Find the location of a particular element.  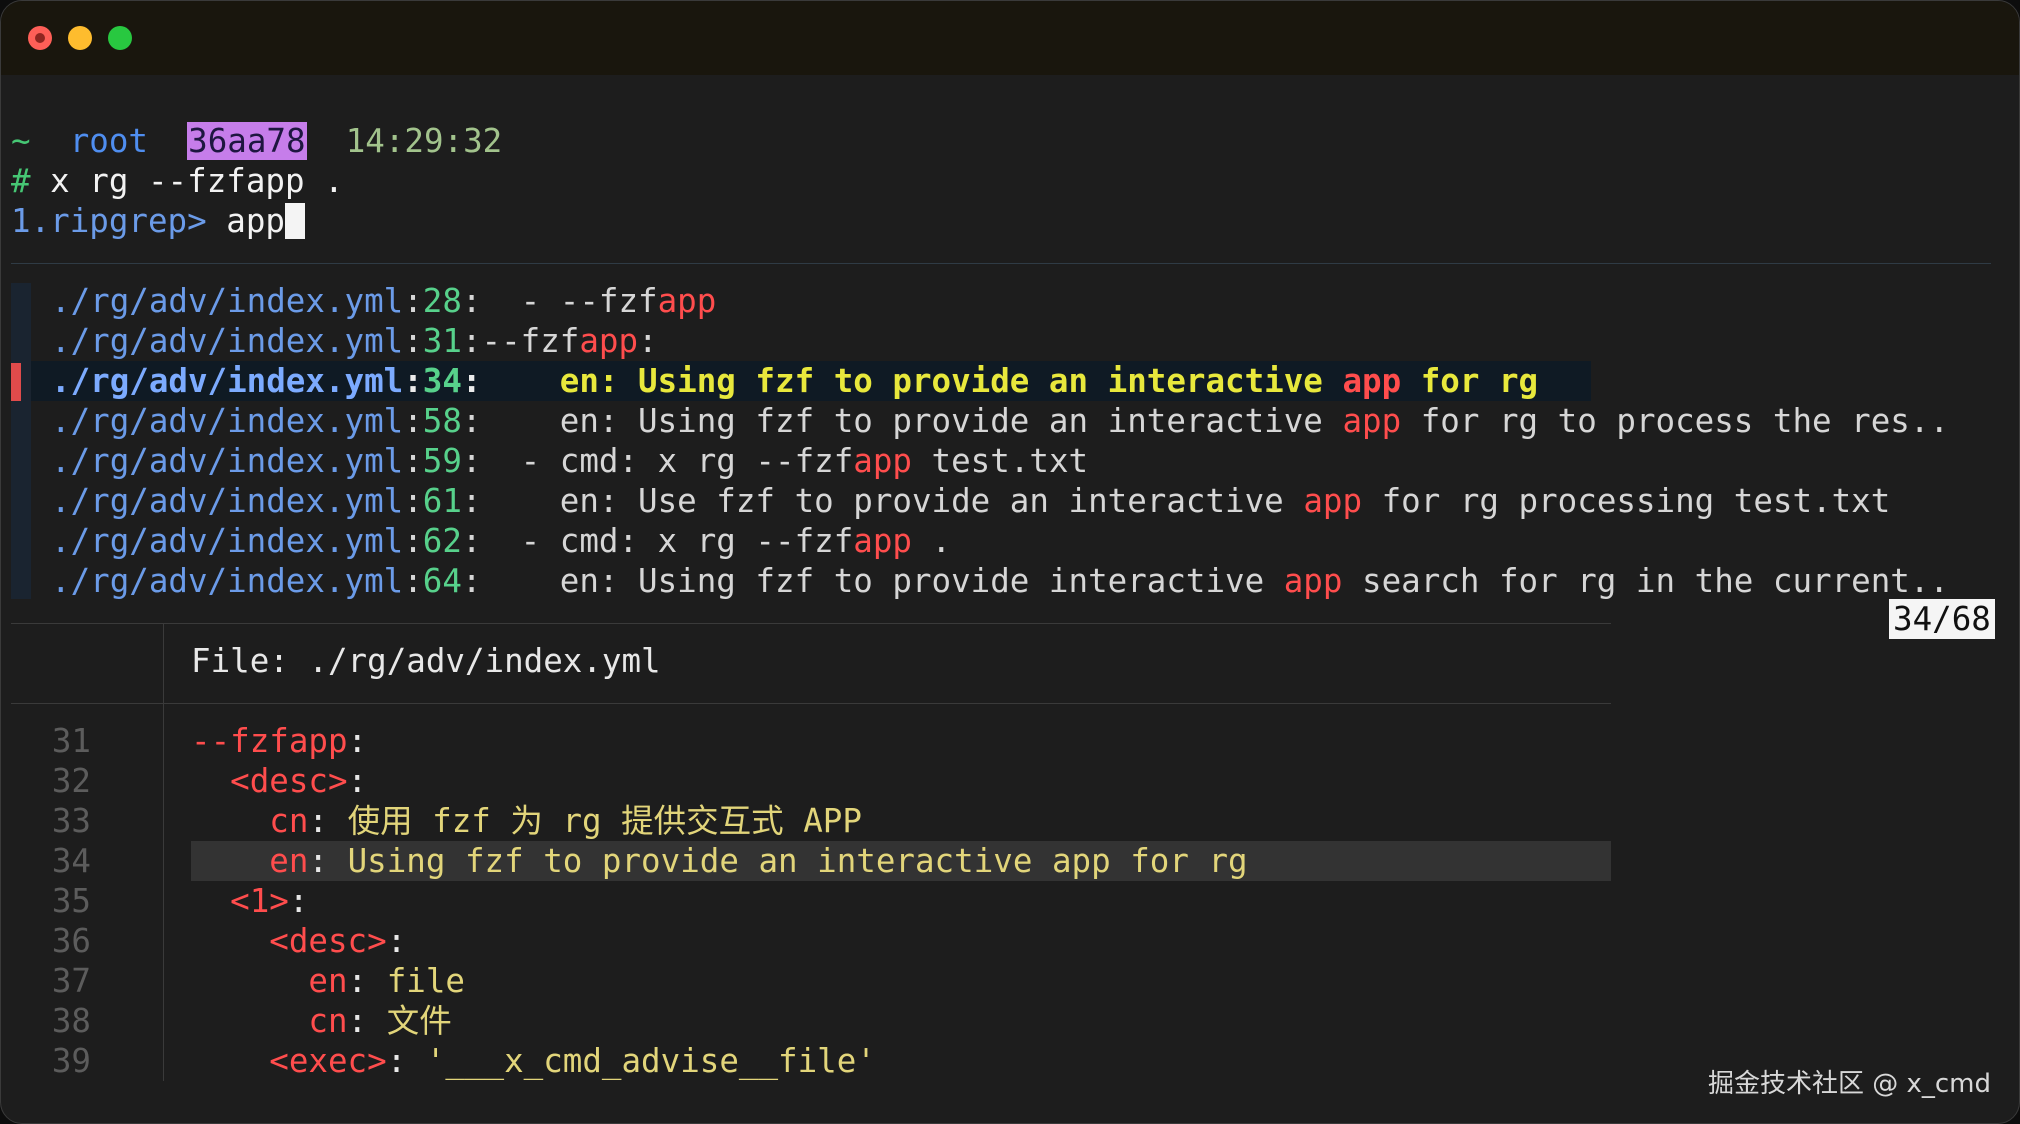

line-number: 33 is located at coordinates (71, 821).